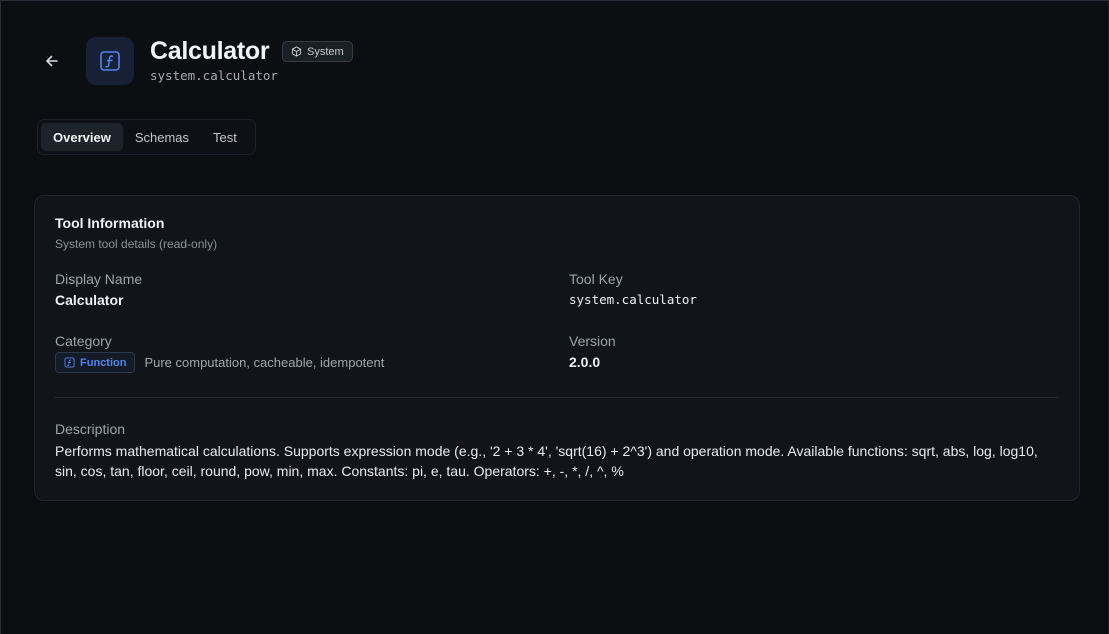 The image size is (1109, 634). I want to click on display-name-label: Display Name, so click(99, 279).